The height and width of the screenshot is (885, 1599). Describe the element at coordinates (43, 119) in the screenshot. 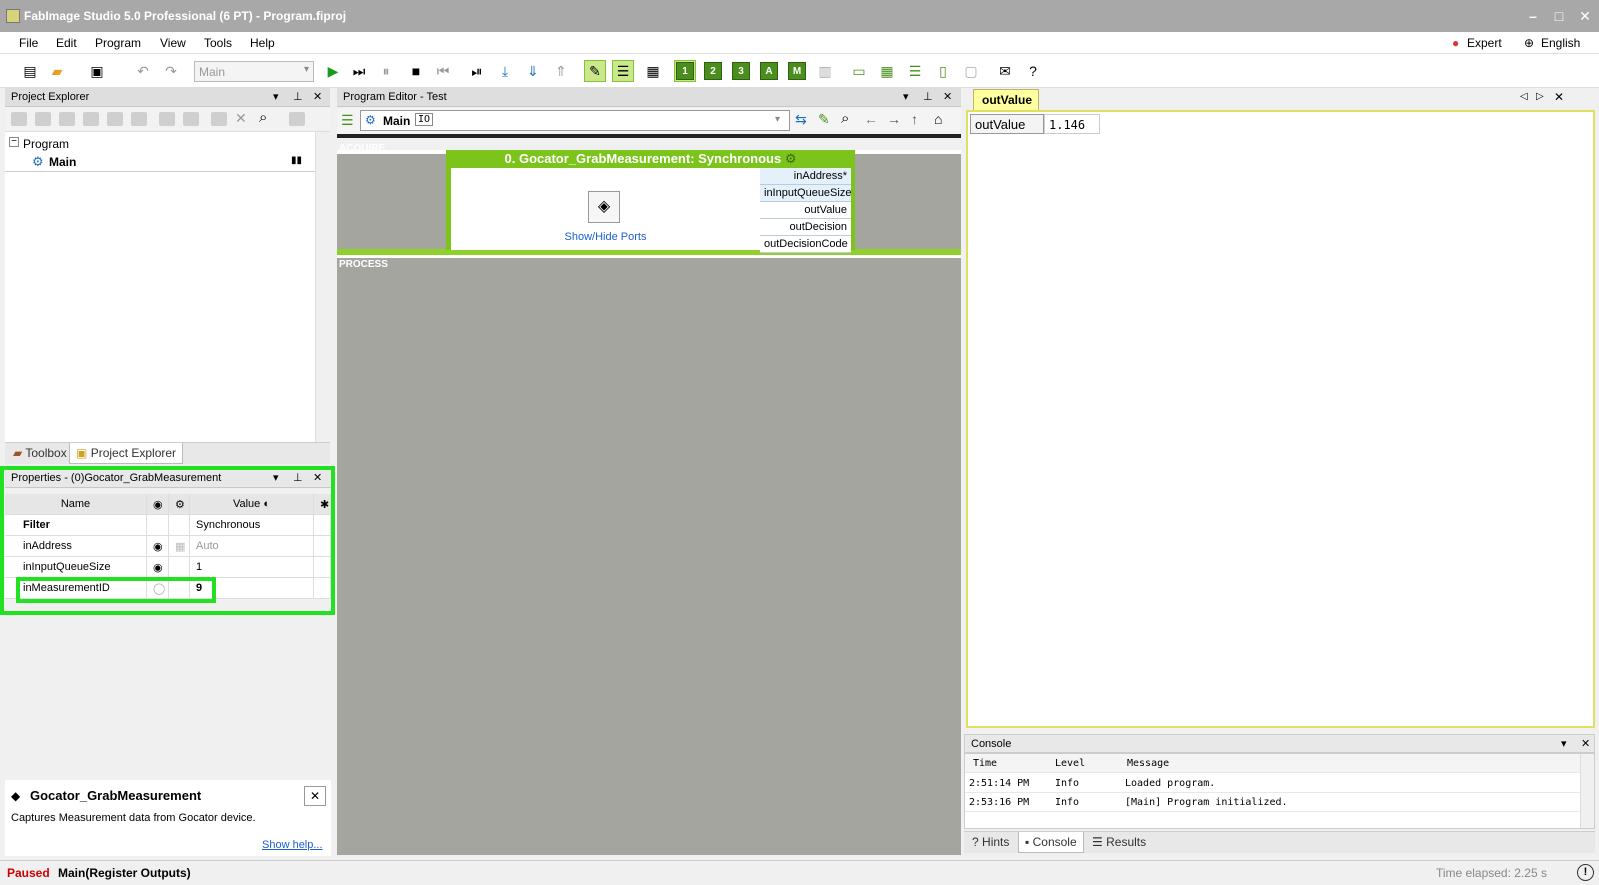

I see `add-macro-icon` at that location.